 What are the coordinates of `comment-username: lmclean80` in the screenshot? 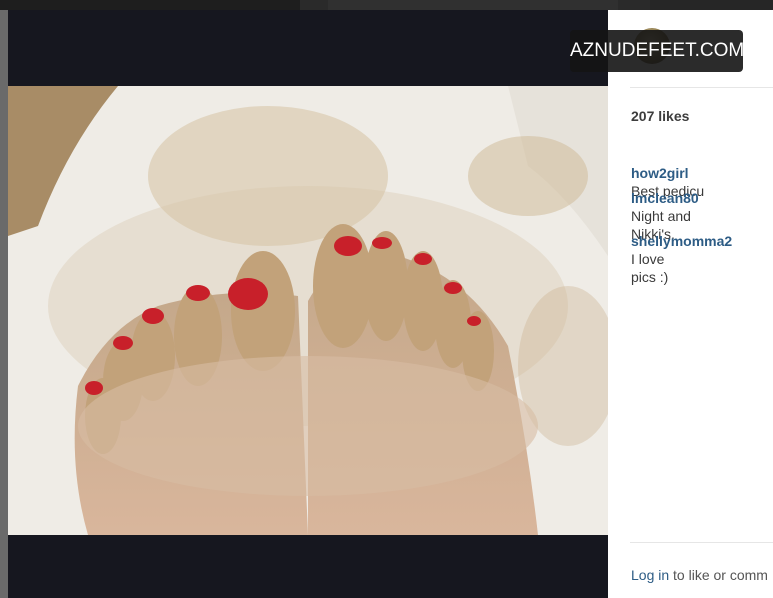 It's located at (665, 198).